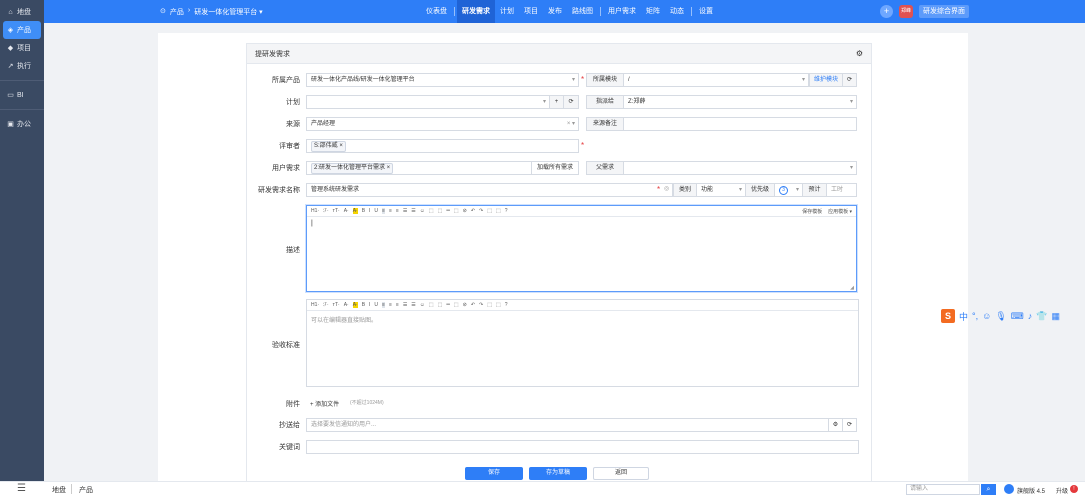 This screenshot has width=1085, height=497. I want to click on save-template-button: 保存模板, so click(812, 211).